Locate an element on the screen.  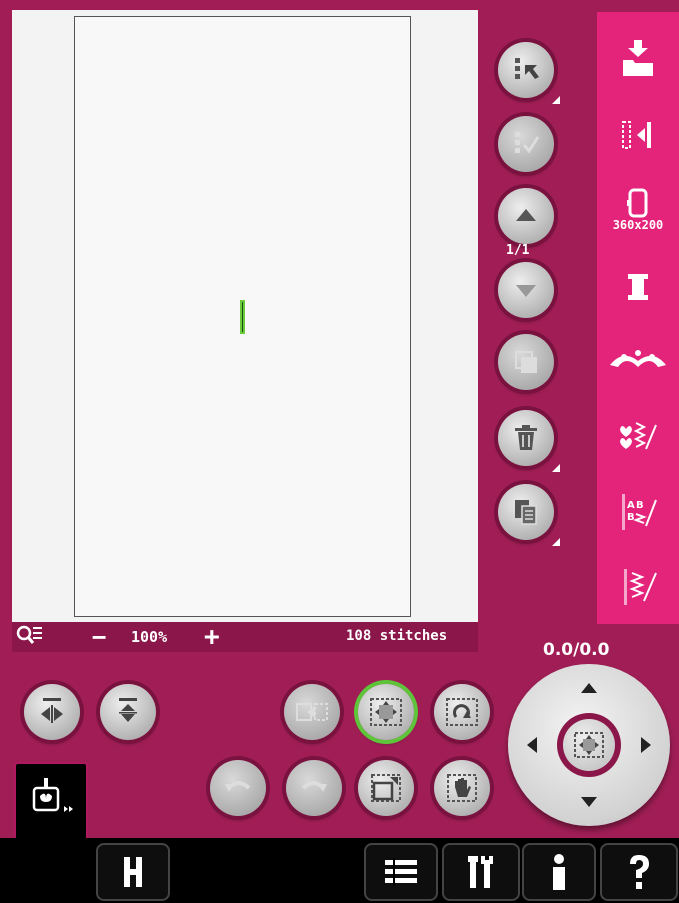
select-check-icon is located at coordinates (527, 143).